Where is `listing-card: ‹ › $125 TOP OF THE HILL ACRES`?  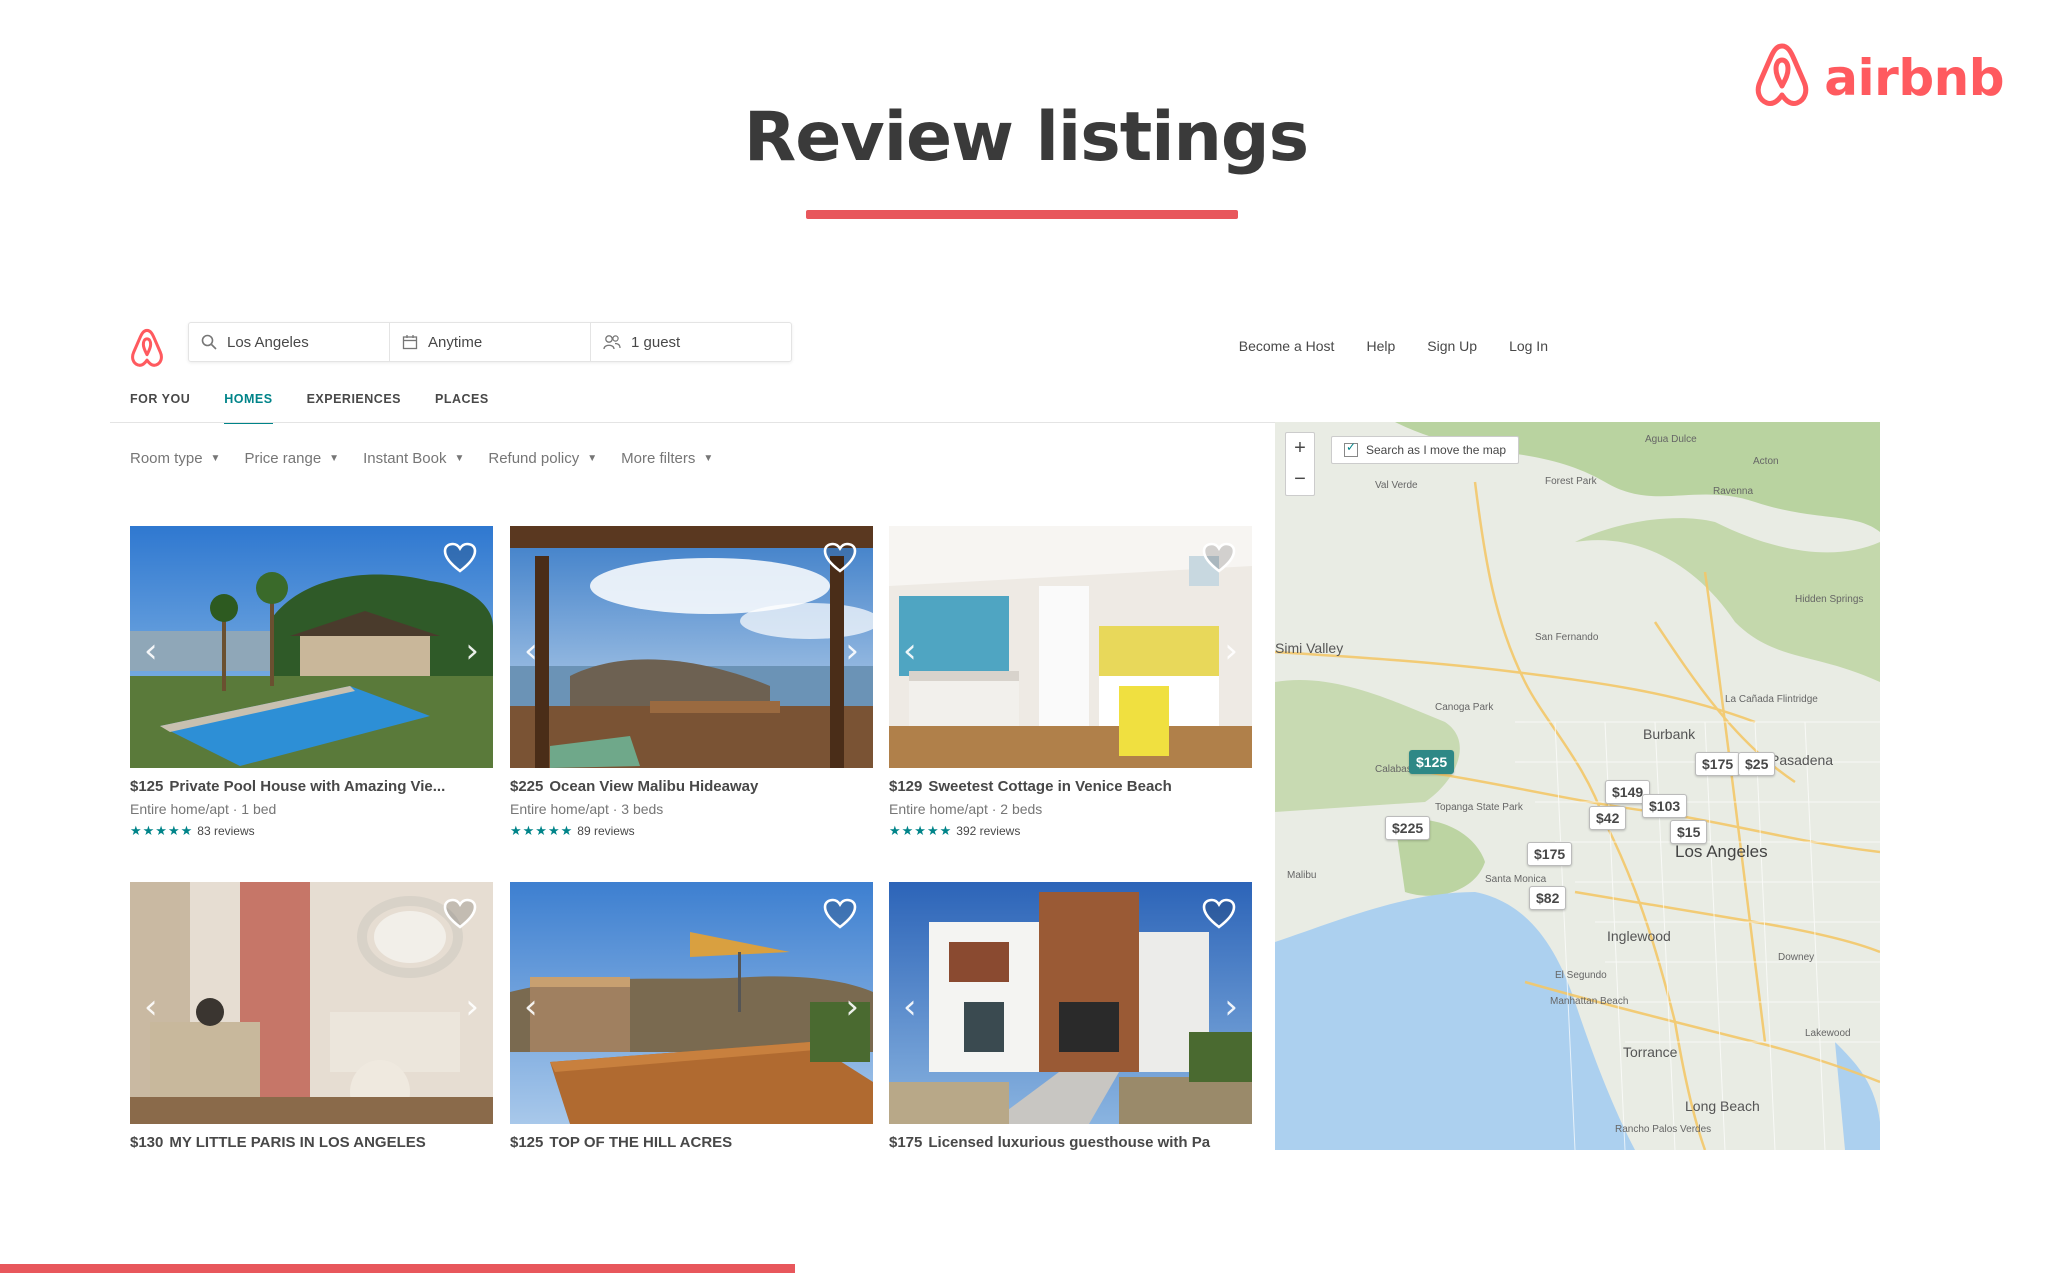 listing-card: ‹ › $125 TOP OF THE HILL ACRES is located at coordinates (691, 1016).